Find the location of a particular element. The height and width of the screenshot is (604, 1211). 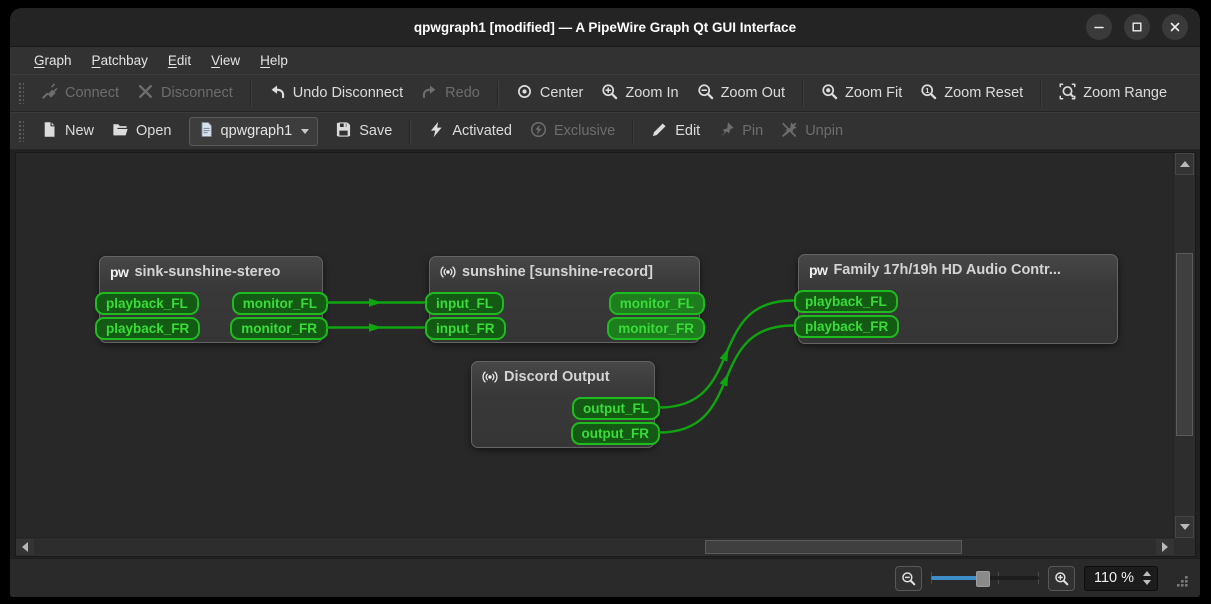

redo-button: Redo is located at coordinates (450, 93).